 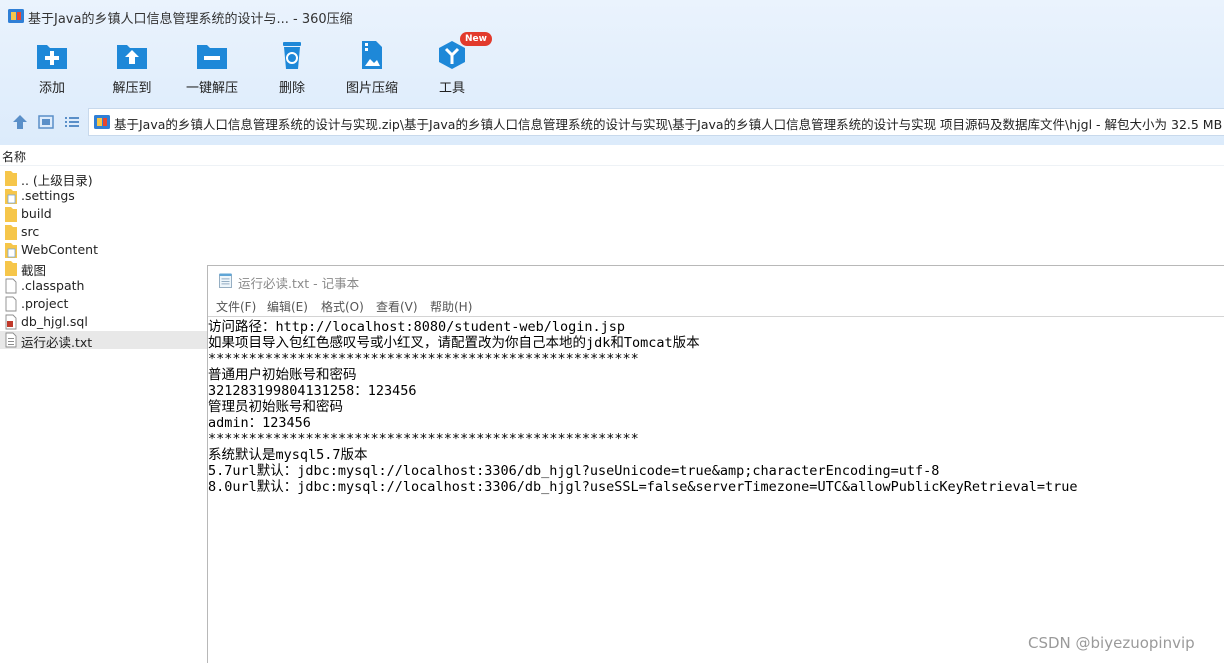 What do you see at coordinates (288, 455) in the screenshot?
I see `text-line: 系统默认是mysql5.7版本` at bounding box center [288, 455].